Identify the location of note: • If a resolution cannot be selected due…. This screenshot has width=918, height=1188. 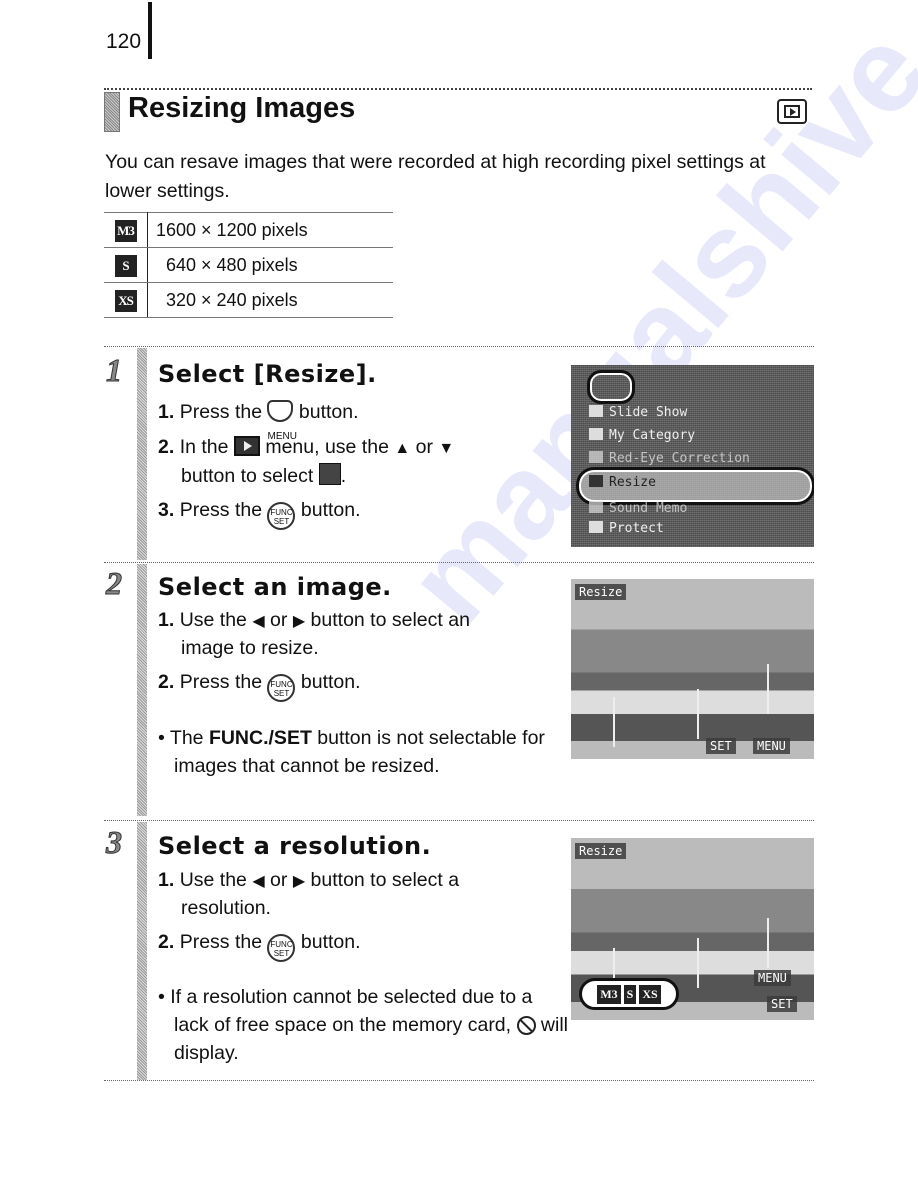
(363, 1025).